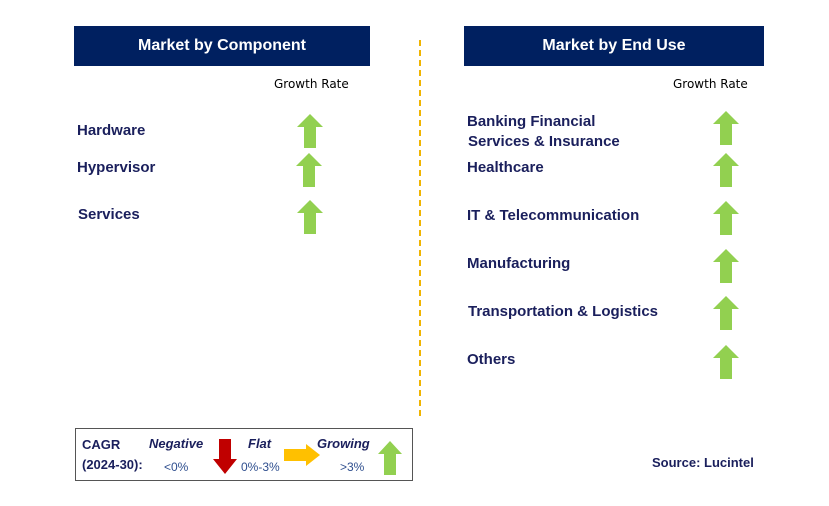  I want to click on end-use-item-bfsi-line1: Banking Financial, so click(531, 121).